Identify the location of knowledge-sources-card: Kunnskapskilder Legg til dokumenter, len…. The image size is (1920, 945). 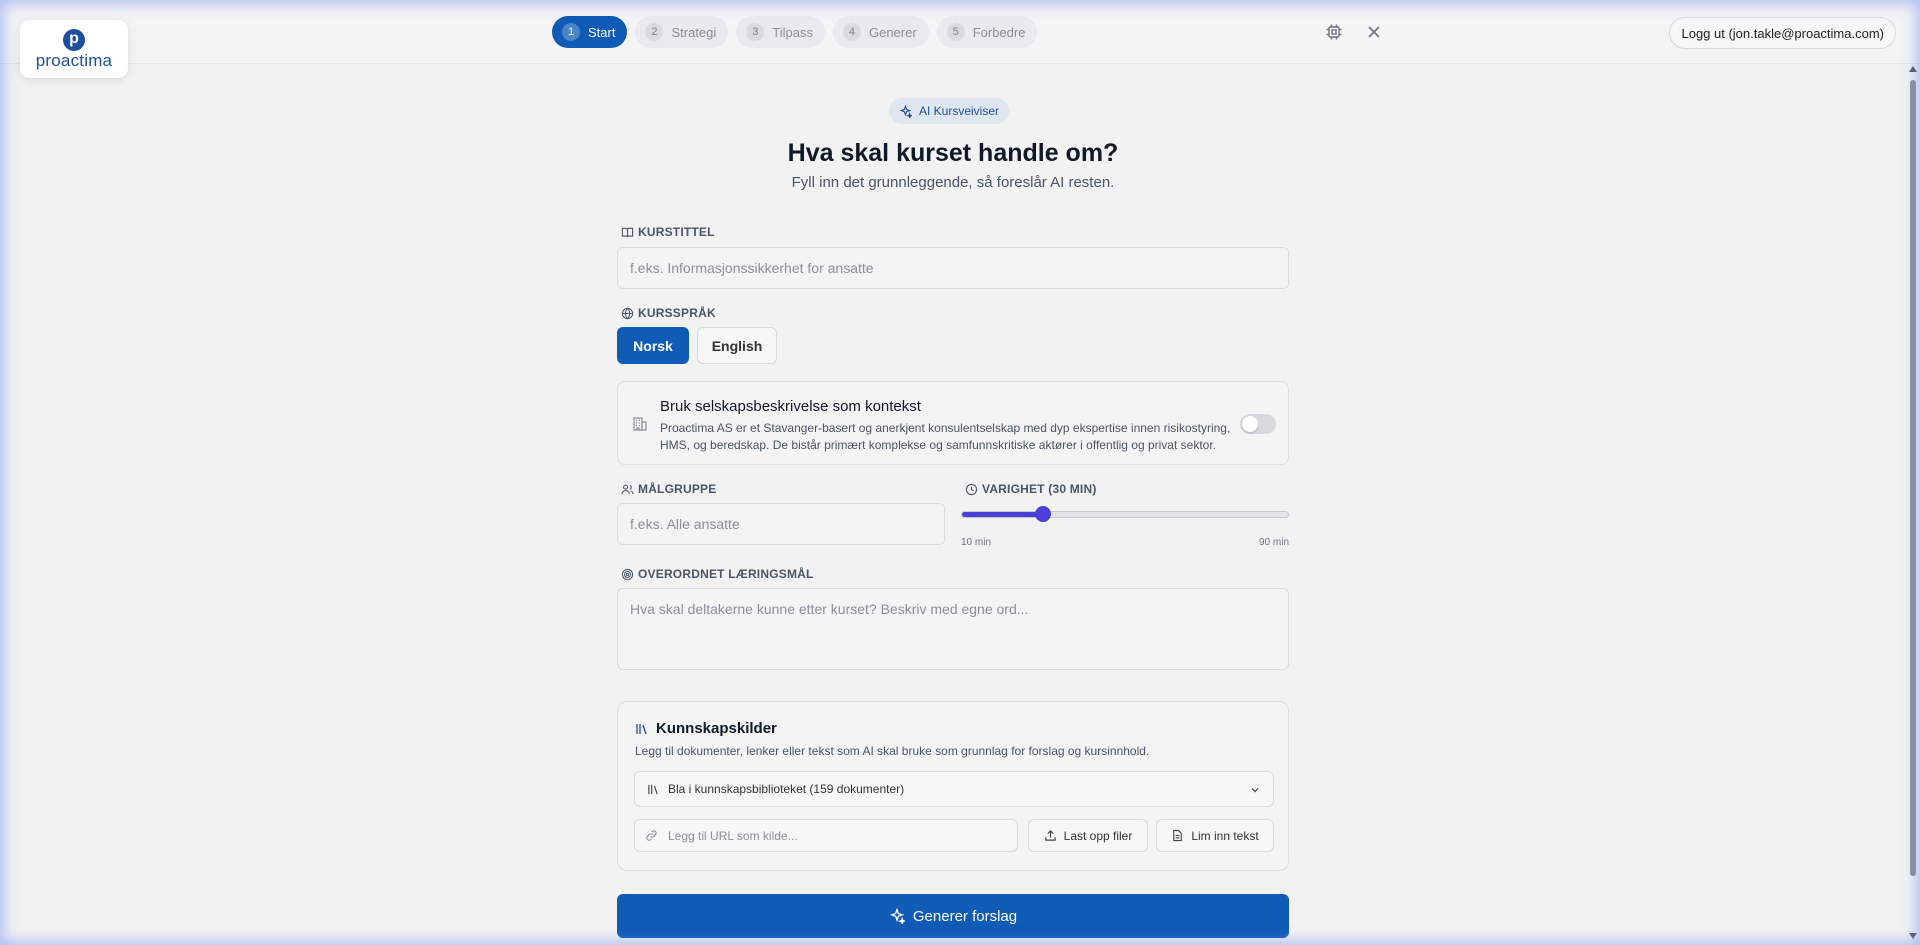
(953, 786).